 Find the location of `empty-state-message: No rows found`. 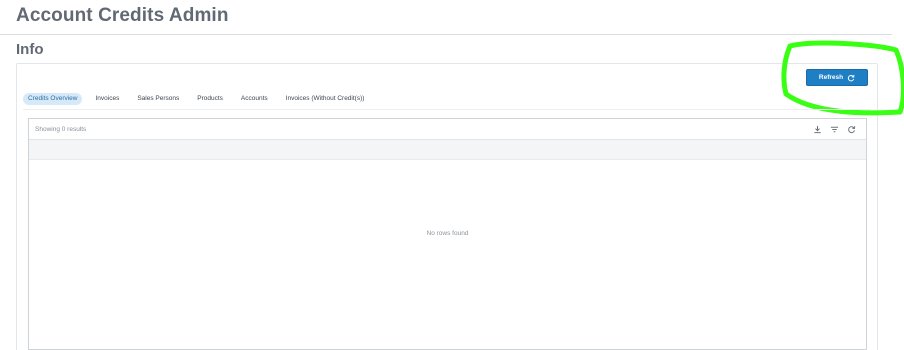

empty-state-message: No rows found is located at coordinates (447, 233).